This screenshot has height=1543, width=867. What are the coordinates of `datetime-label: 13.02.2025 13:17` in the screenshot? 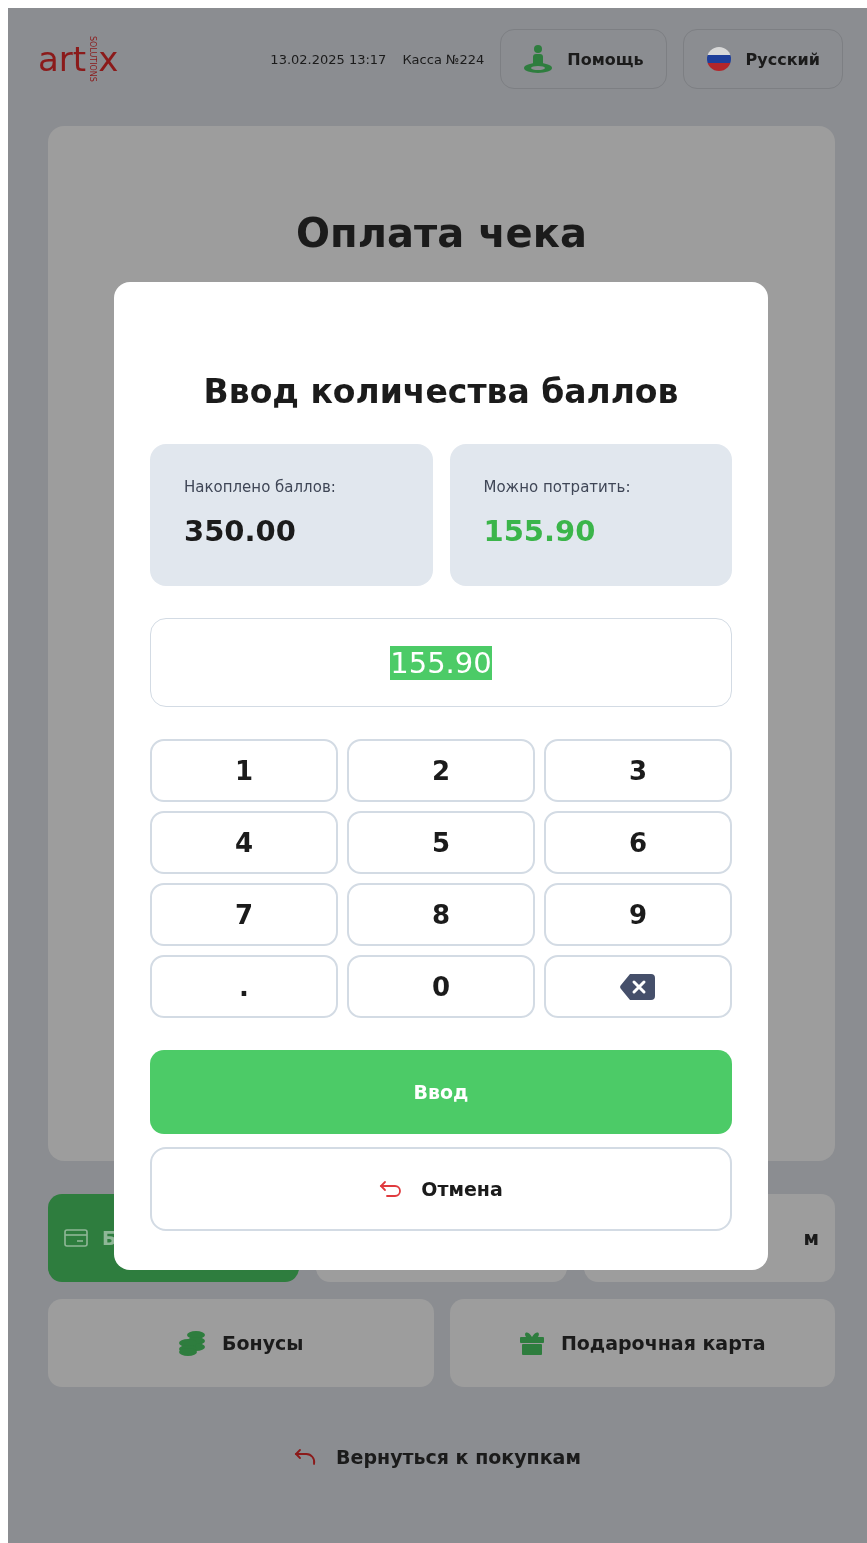 It's located at (328, 59).